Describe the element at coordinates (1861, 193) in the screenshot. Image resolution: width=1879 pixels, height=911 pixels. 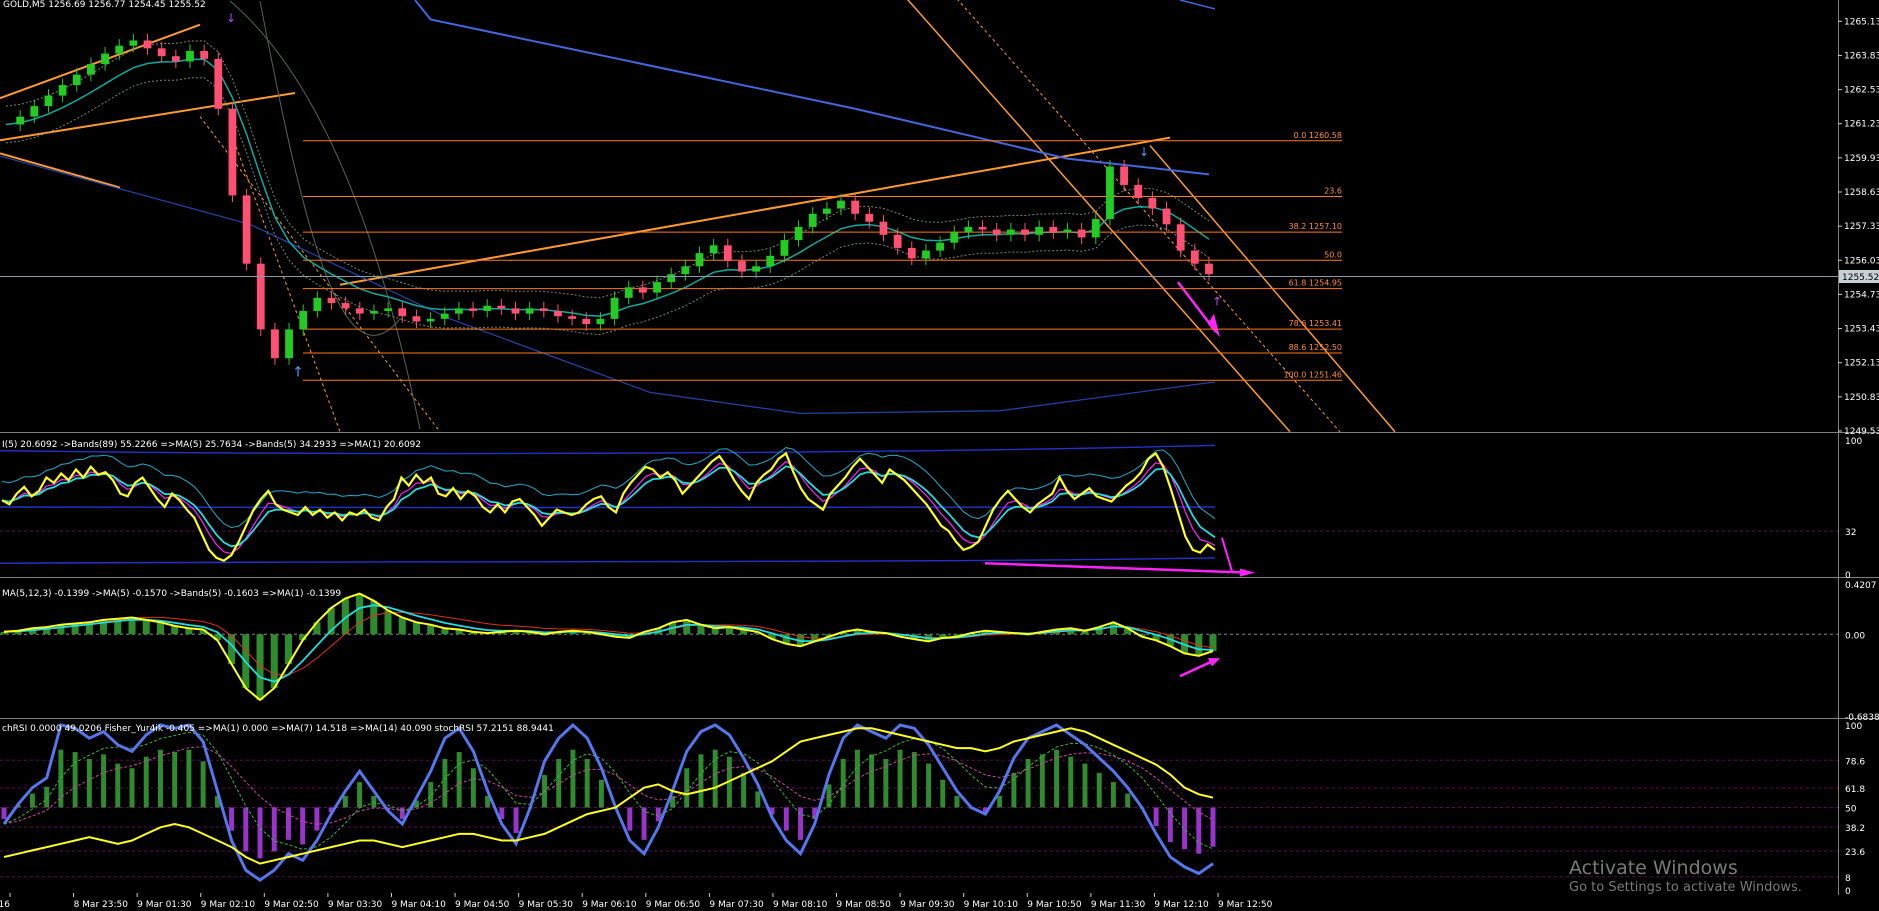
I see `price-tick-label: 1258.63` at that location.